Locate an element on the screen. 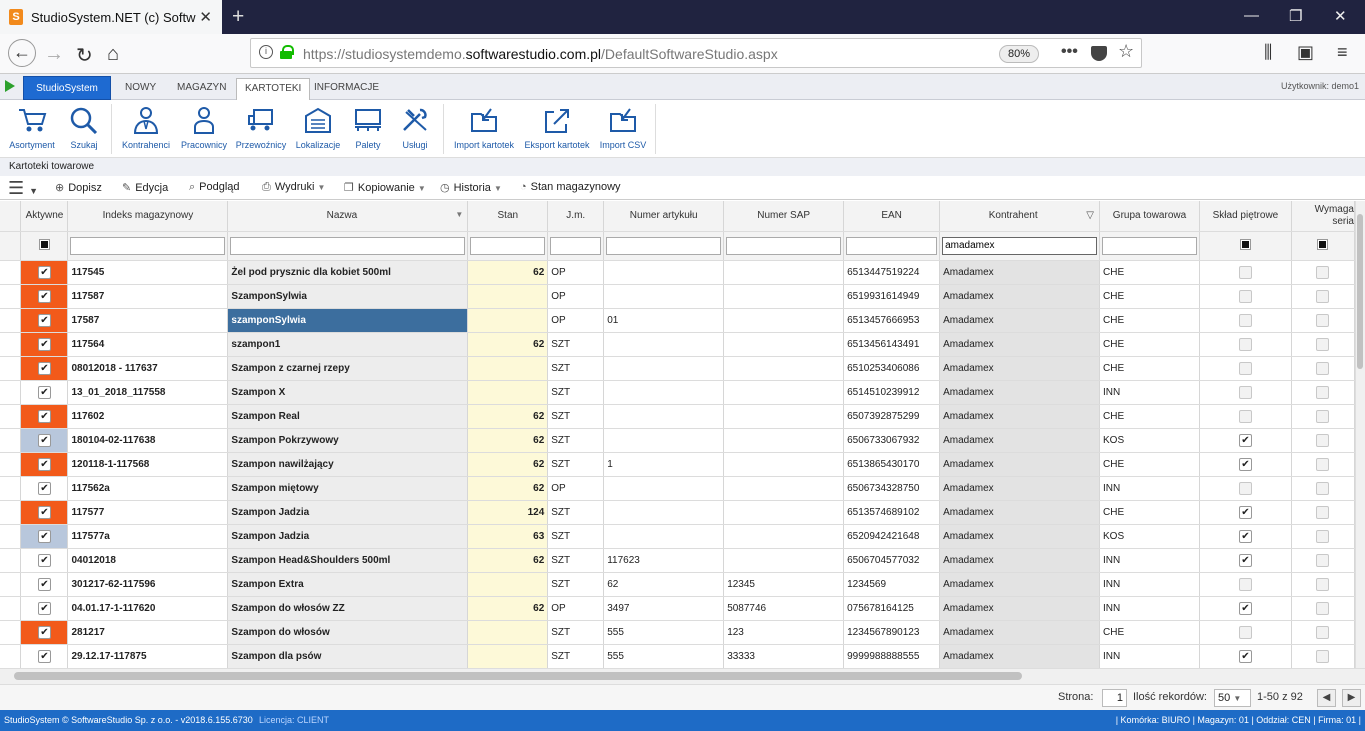 This screenshot has height=731, width=1365. minimize-button: — is located at coordinates (1251, 15).